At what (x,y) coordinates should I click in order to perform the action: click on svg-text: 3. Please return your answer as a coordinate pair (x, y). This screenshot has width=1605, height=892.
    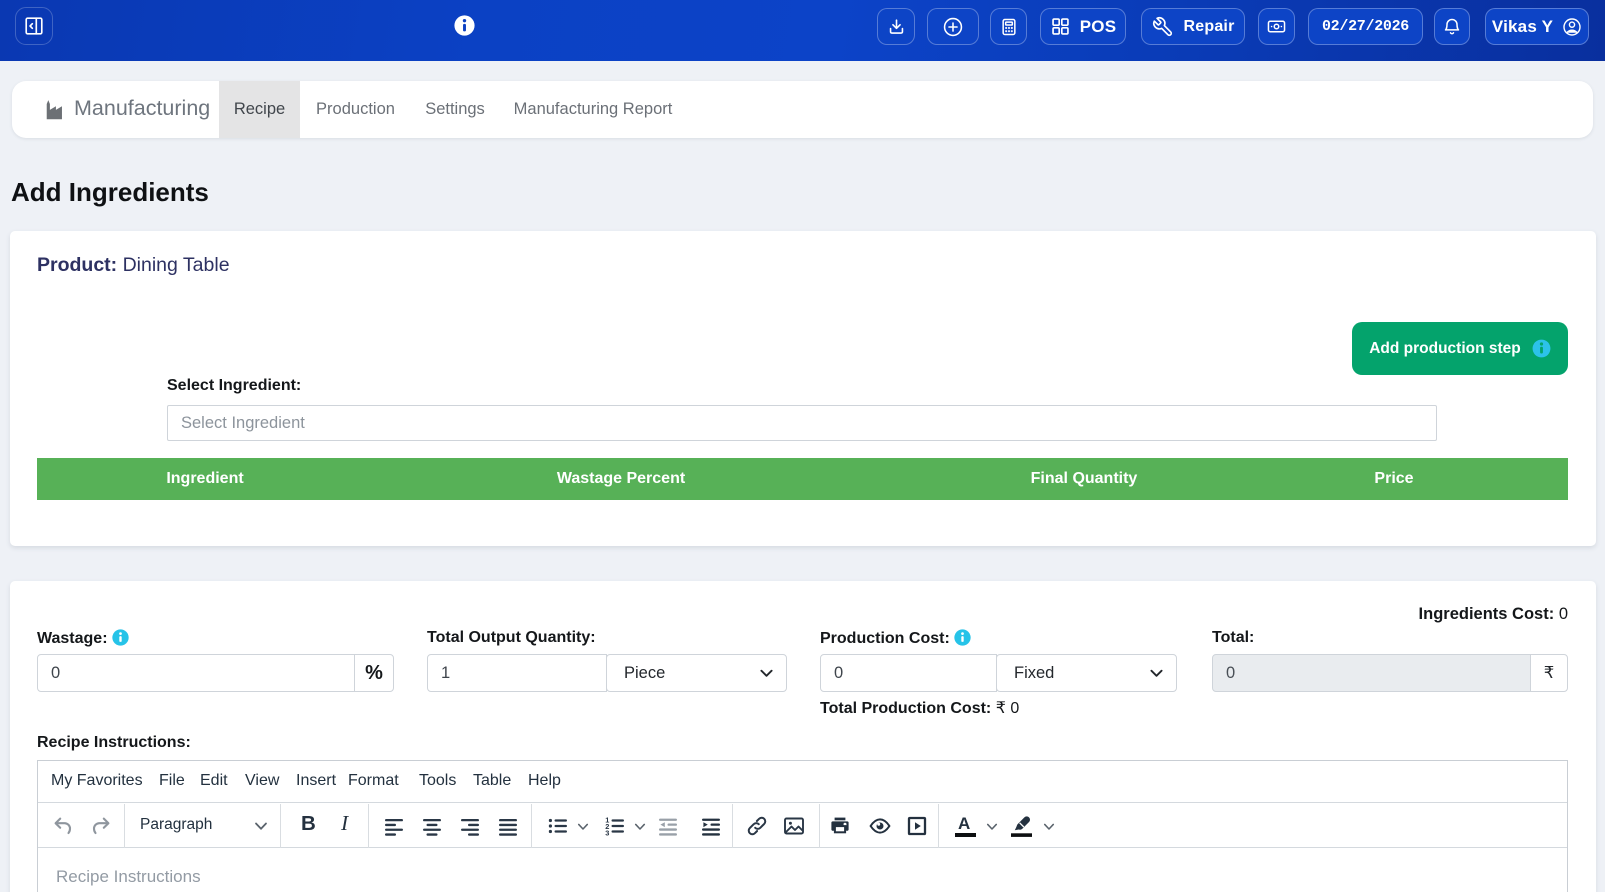
    Looking at the image, I should click on (607, 832).